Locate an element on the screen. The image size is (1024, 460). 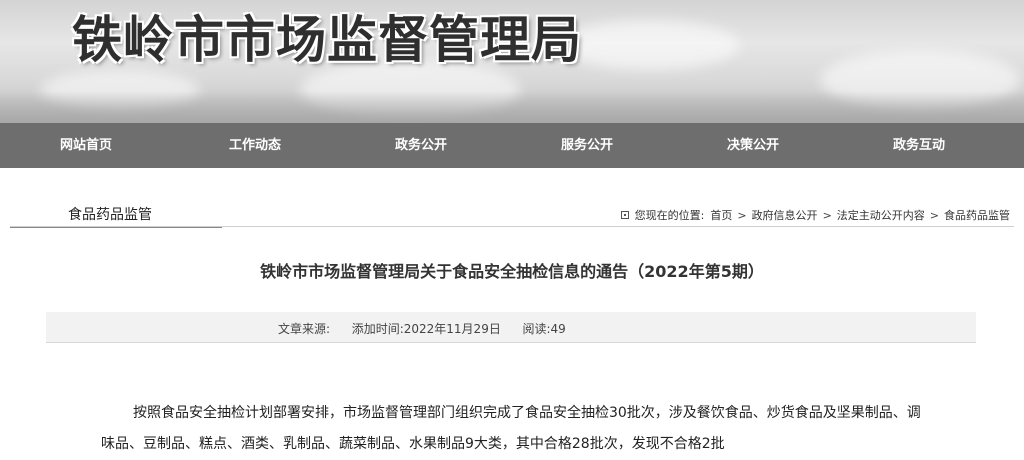
section-tab: 食品药品监管 is located at coordinates (116, 214).